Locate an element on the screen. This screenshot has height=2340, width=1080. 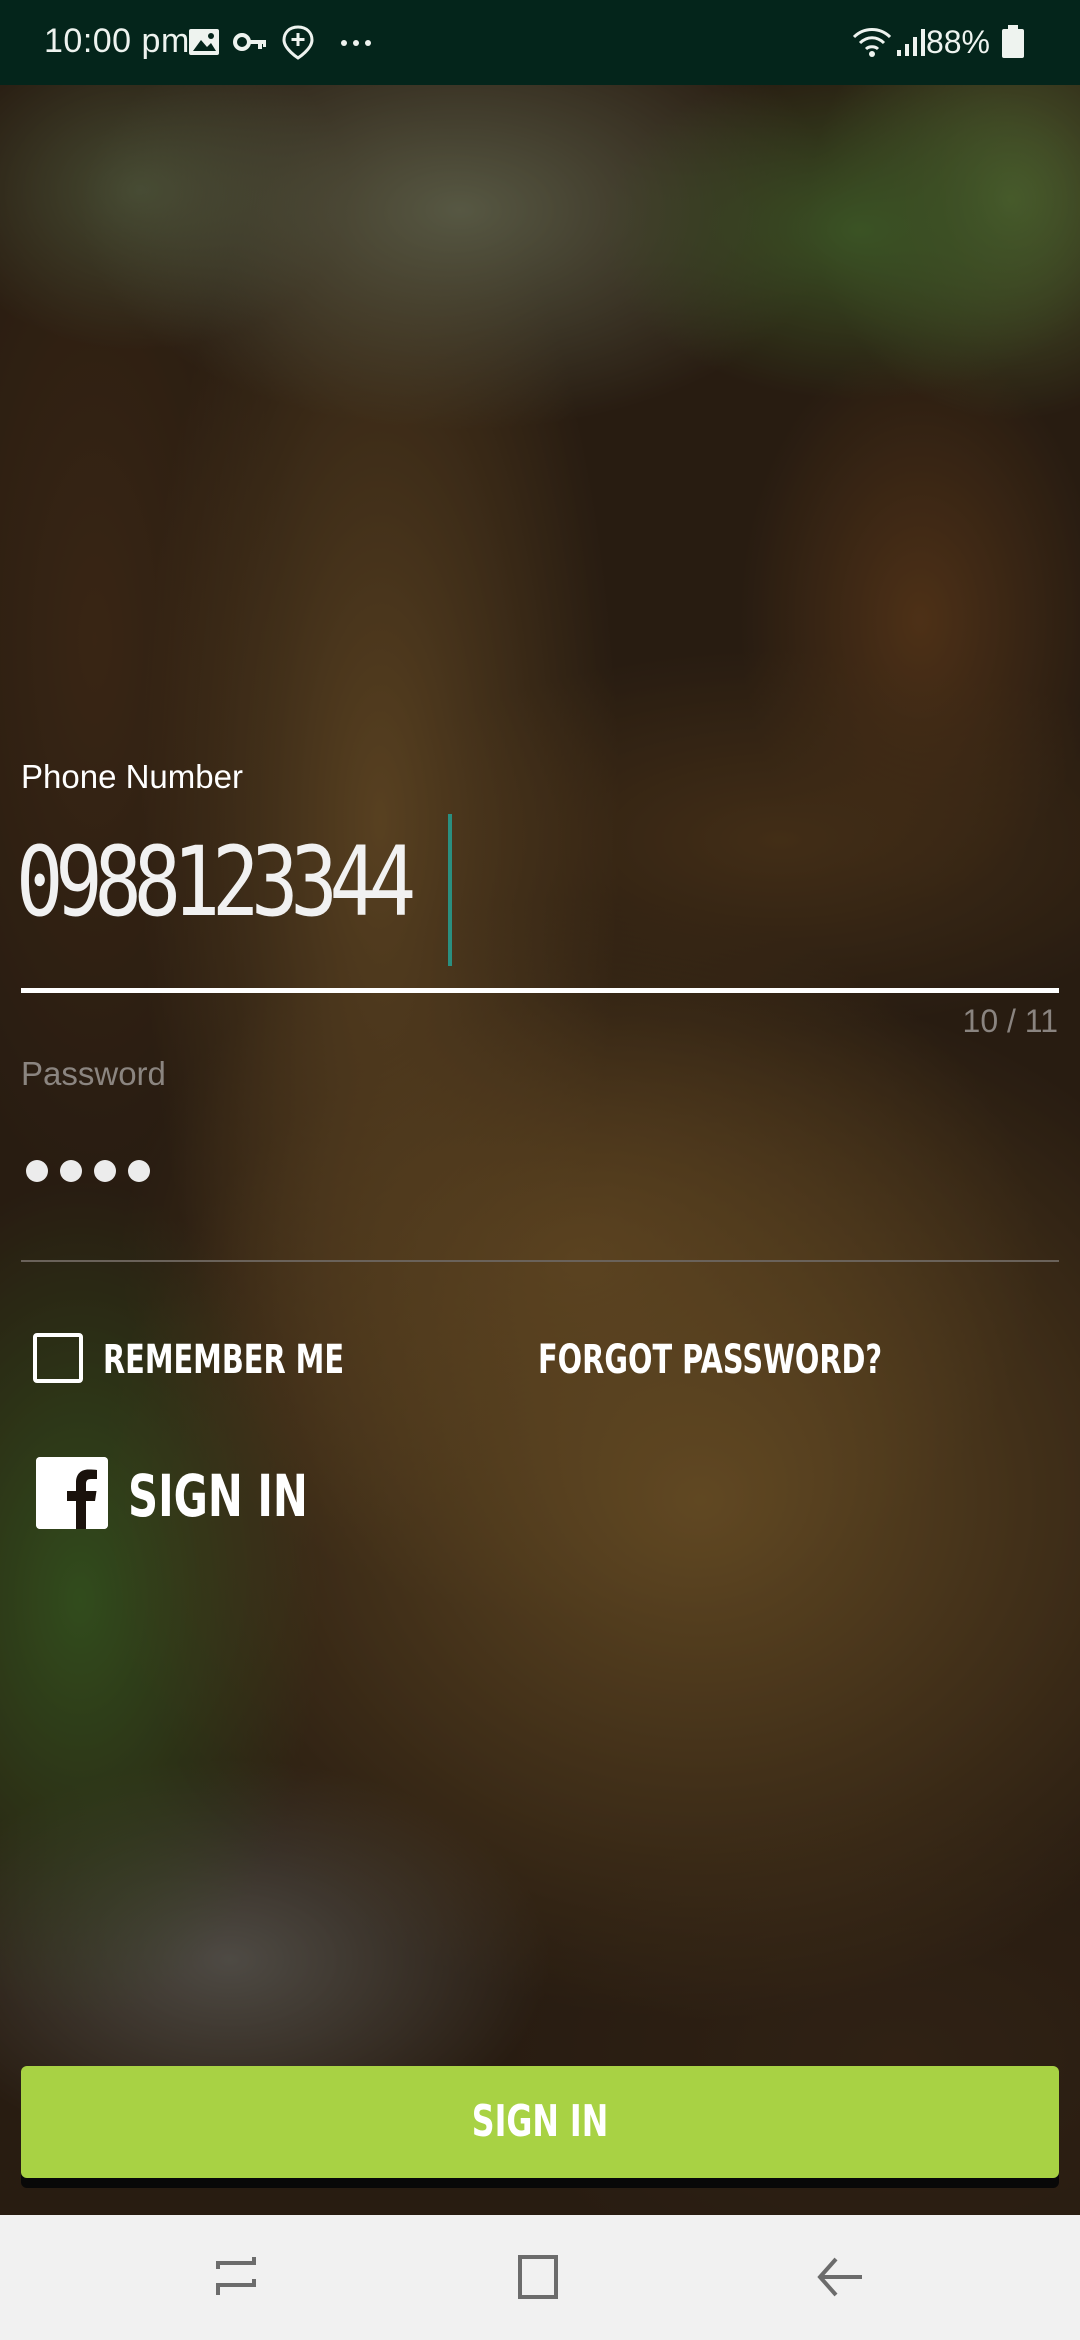
facebook-icon is located at coordinates (72, 1493).